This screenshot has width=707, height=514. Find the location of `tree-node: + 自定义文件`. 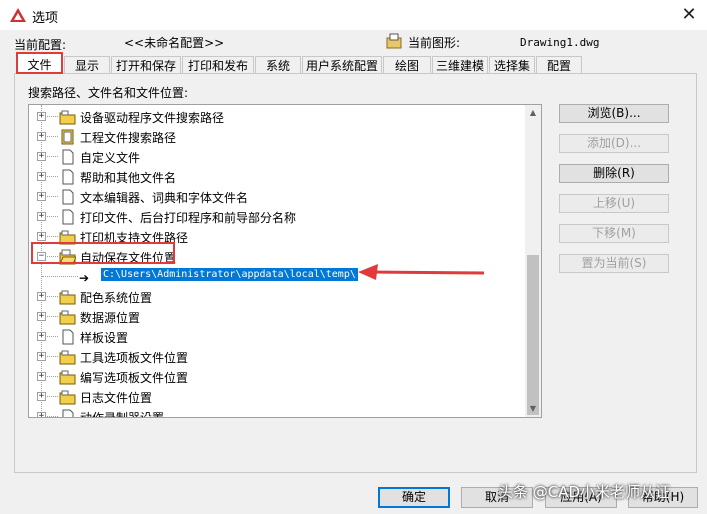

tree-node: + 自定义文件 is located at coordinates (278, 157).